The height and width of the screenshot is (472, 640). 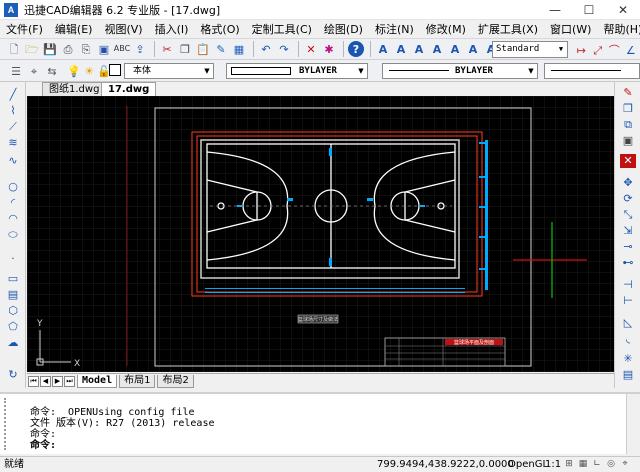 I want to click on text-align-icon: A, so click(x=473, y=49).